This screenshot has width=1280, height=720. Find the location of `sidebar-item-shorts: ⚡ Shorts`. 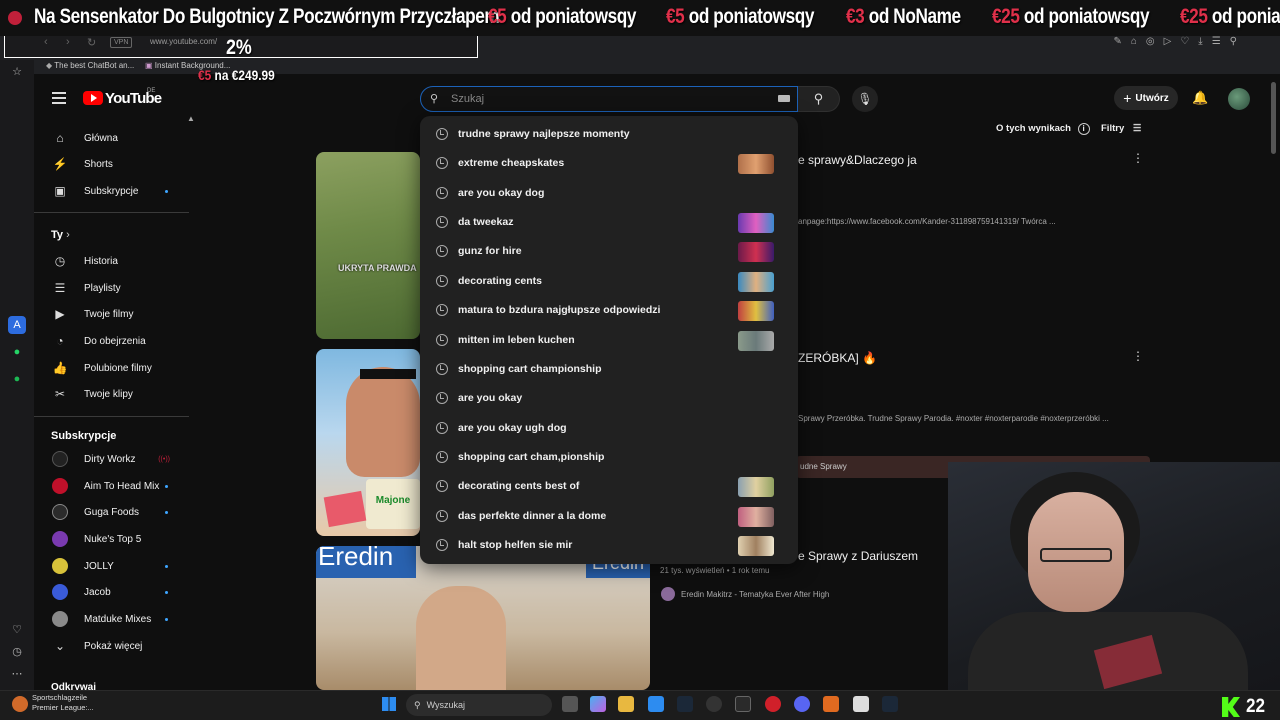

sidebar-item-shorts: ⚡ Shorts is located at coordinates (117, 164).